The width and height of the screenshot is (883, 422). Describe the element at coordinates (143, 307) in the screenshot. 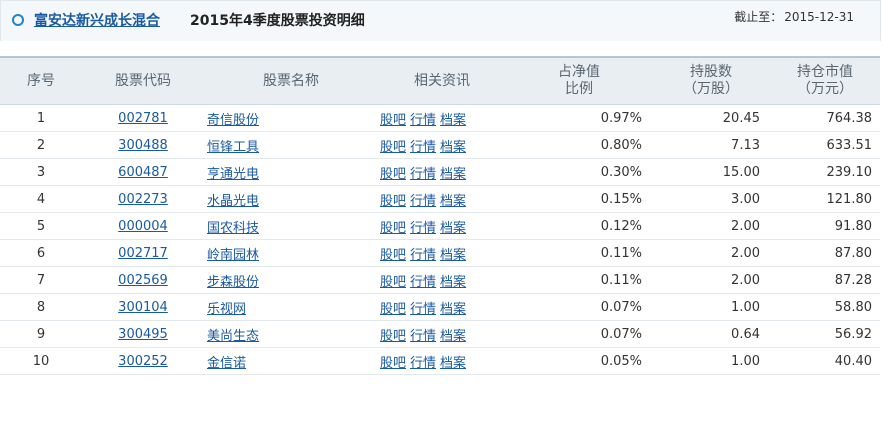

I see `stock-code-link: 300104` at that location.